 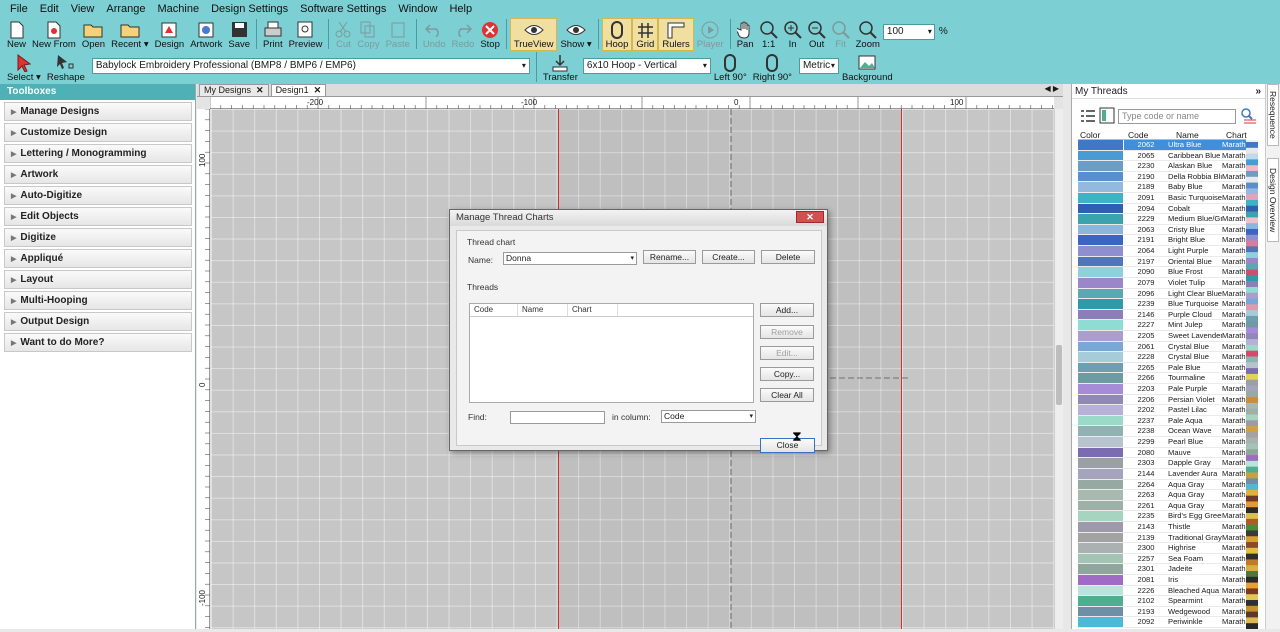 What do you see at coordinates (1162, 538) in the screenshot?
I see `thread-row: 2139 Traditional GrayMarathon` at bounding box center [1162, 538].